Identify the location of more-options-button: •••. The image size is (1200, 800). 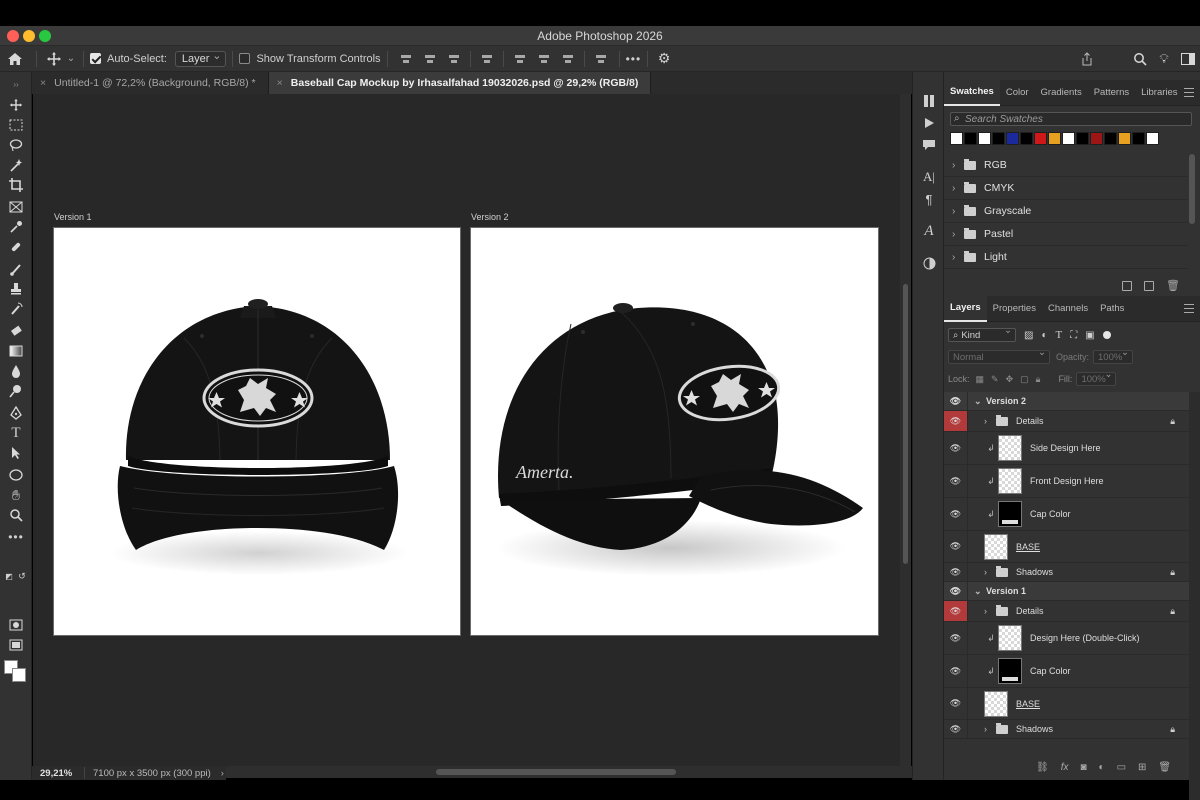
(634, 59).